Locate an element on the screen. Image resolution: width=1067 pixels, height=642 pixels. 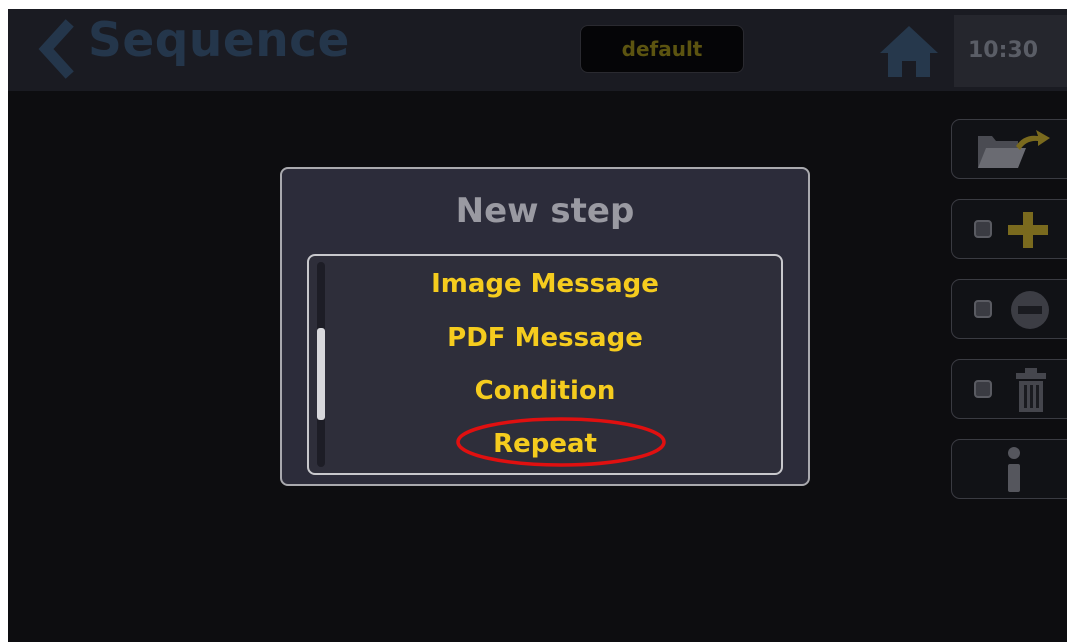
remove-step-checkbox is located at coordinates (983, 309).